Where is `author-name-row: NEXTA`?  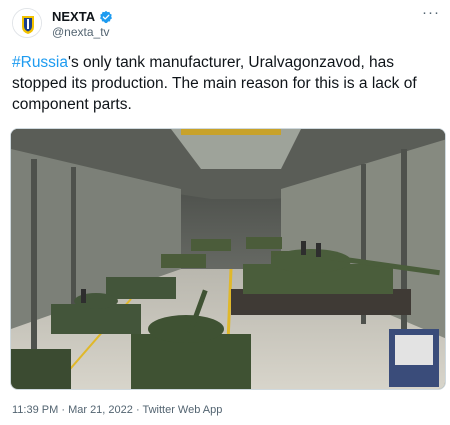 author-name-row: NEXTA is located at coordinates (82, 16).